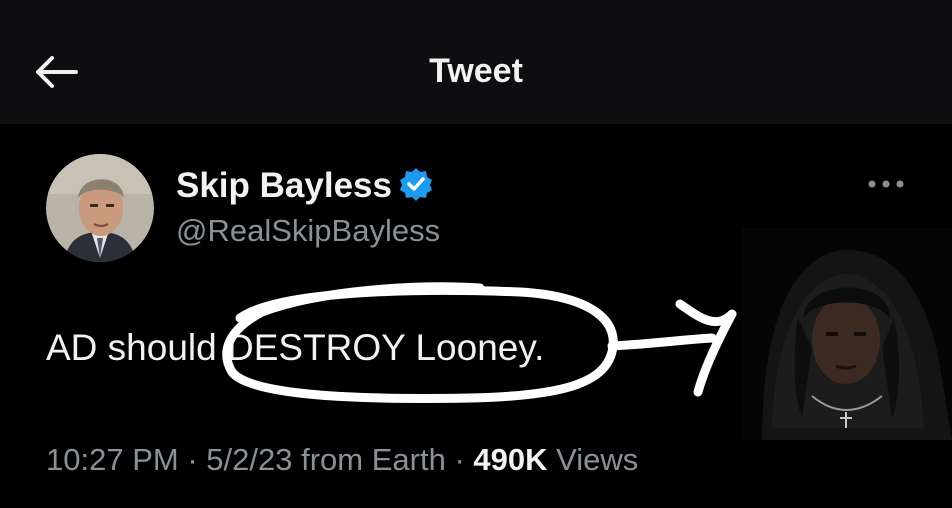 This screenshot has width=952, height=508. I want to click on author-handle: @RealSkipBayless, so click(308, 231).